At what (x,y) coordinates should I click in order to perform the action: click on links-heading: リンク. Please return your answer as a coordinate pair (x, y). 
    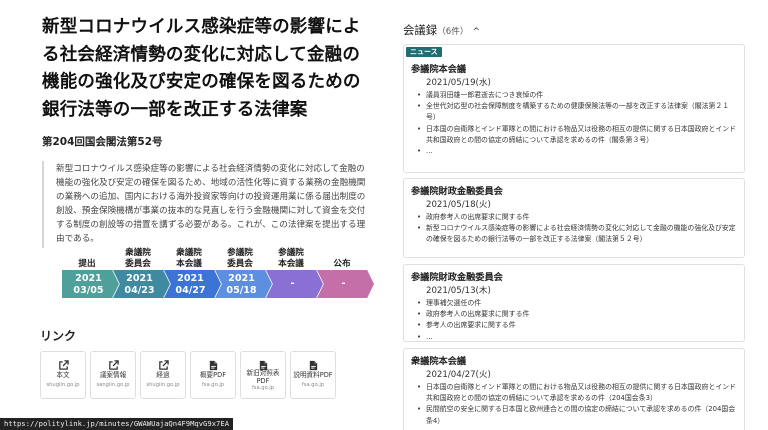
    Looking at the image, I should click on (58, 336).